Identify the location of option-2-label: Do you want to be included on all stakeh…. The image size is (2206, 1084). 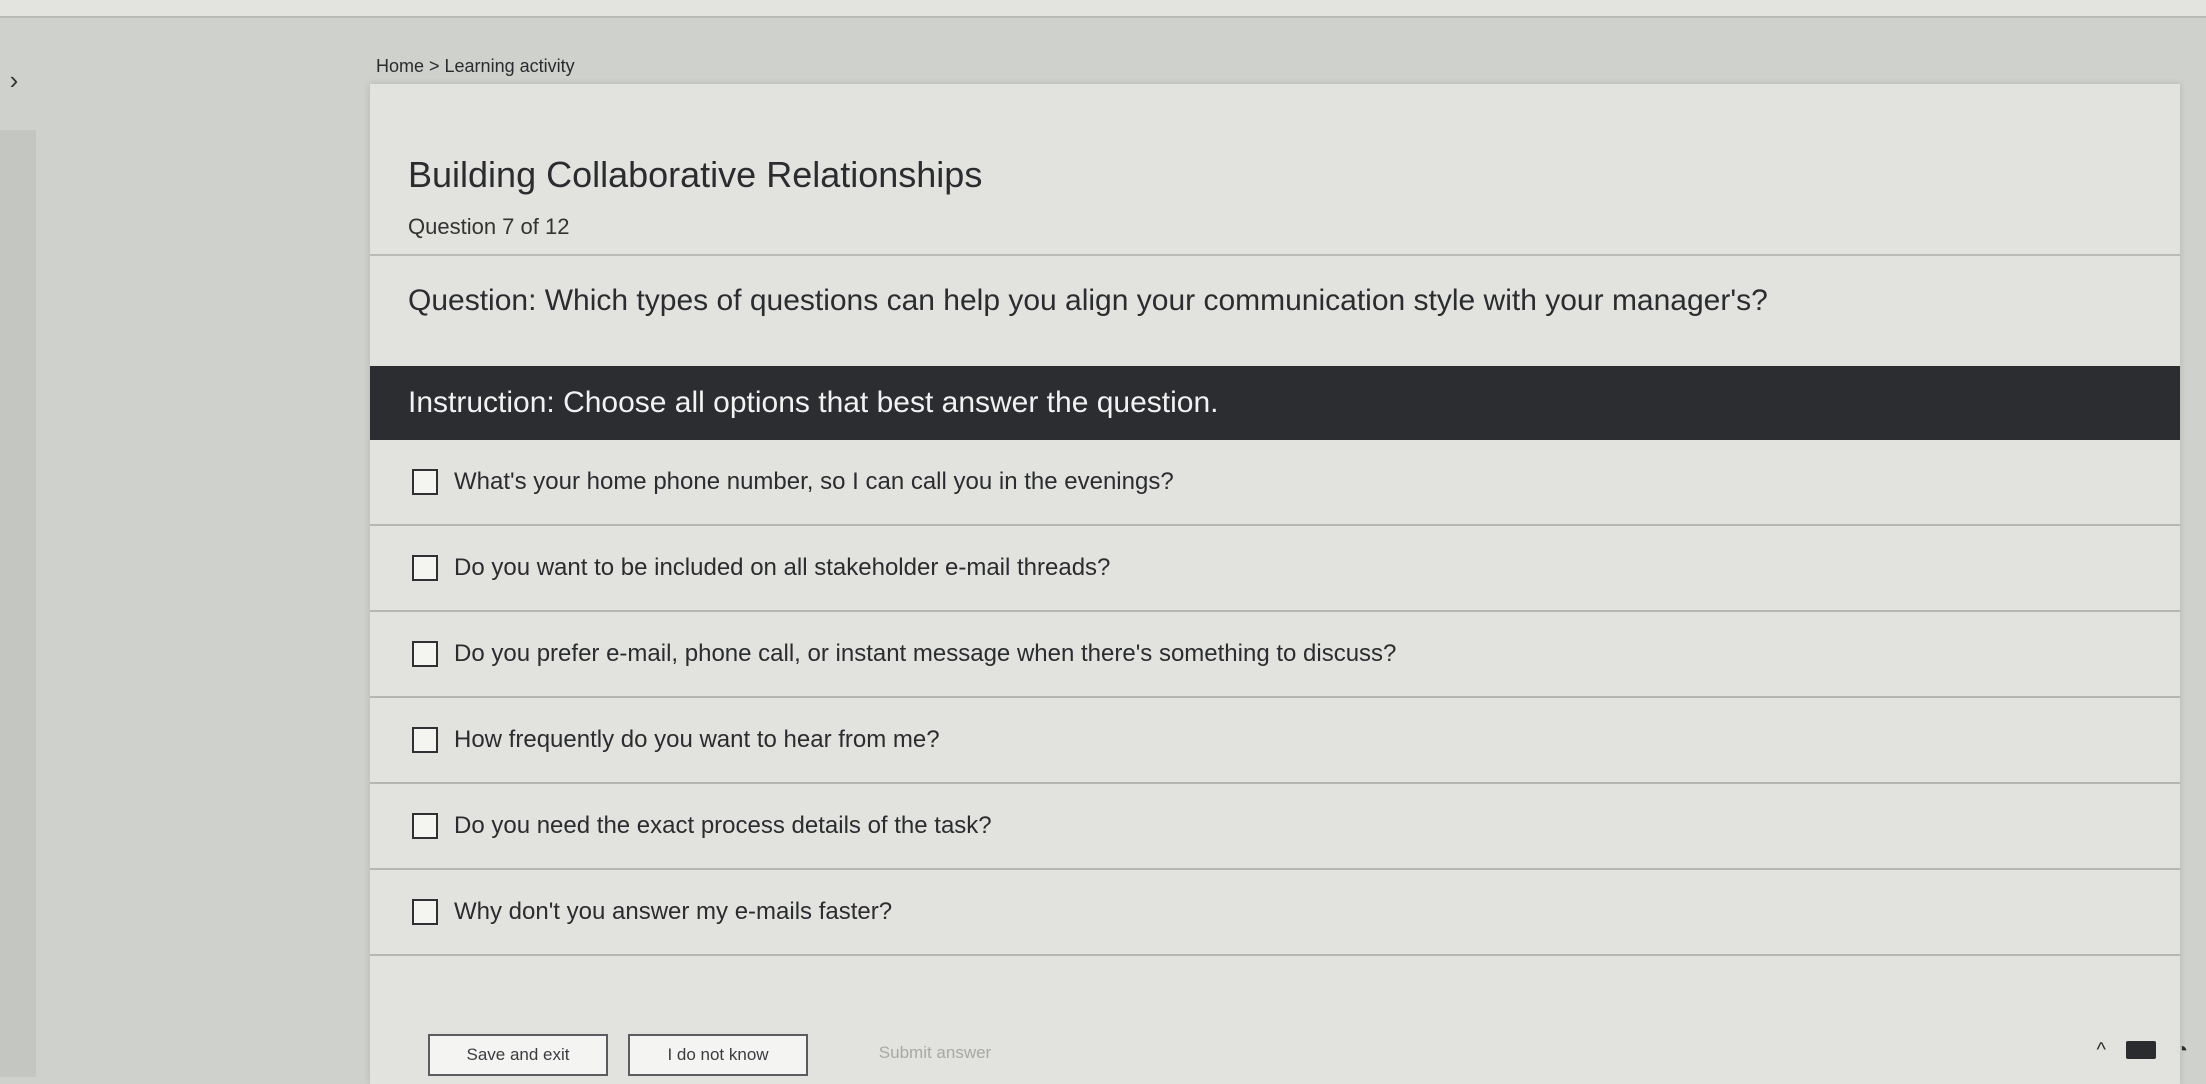
(782, 567).